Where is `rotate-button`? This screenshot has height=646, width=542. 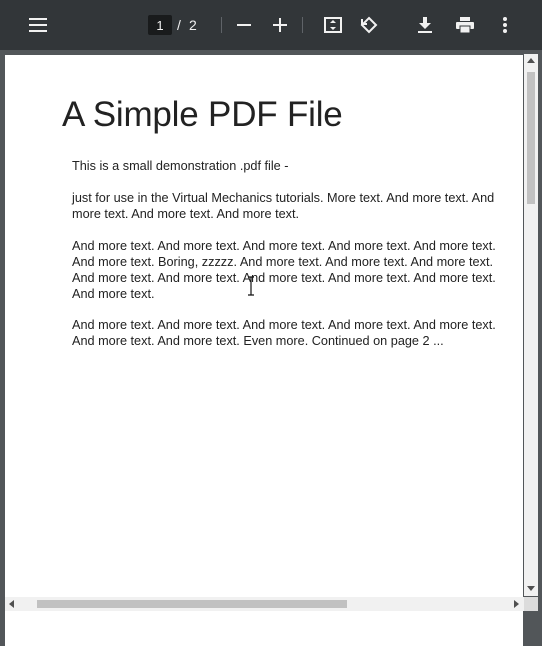
rotate-button is located at coordinates (369, 25).